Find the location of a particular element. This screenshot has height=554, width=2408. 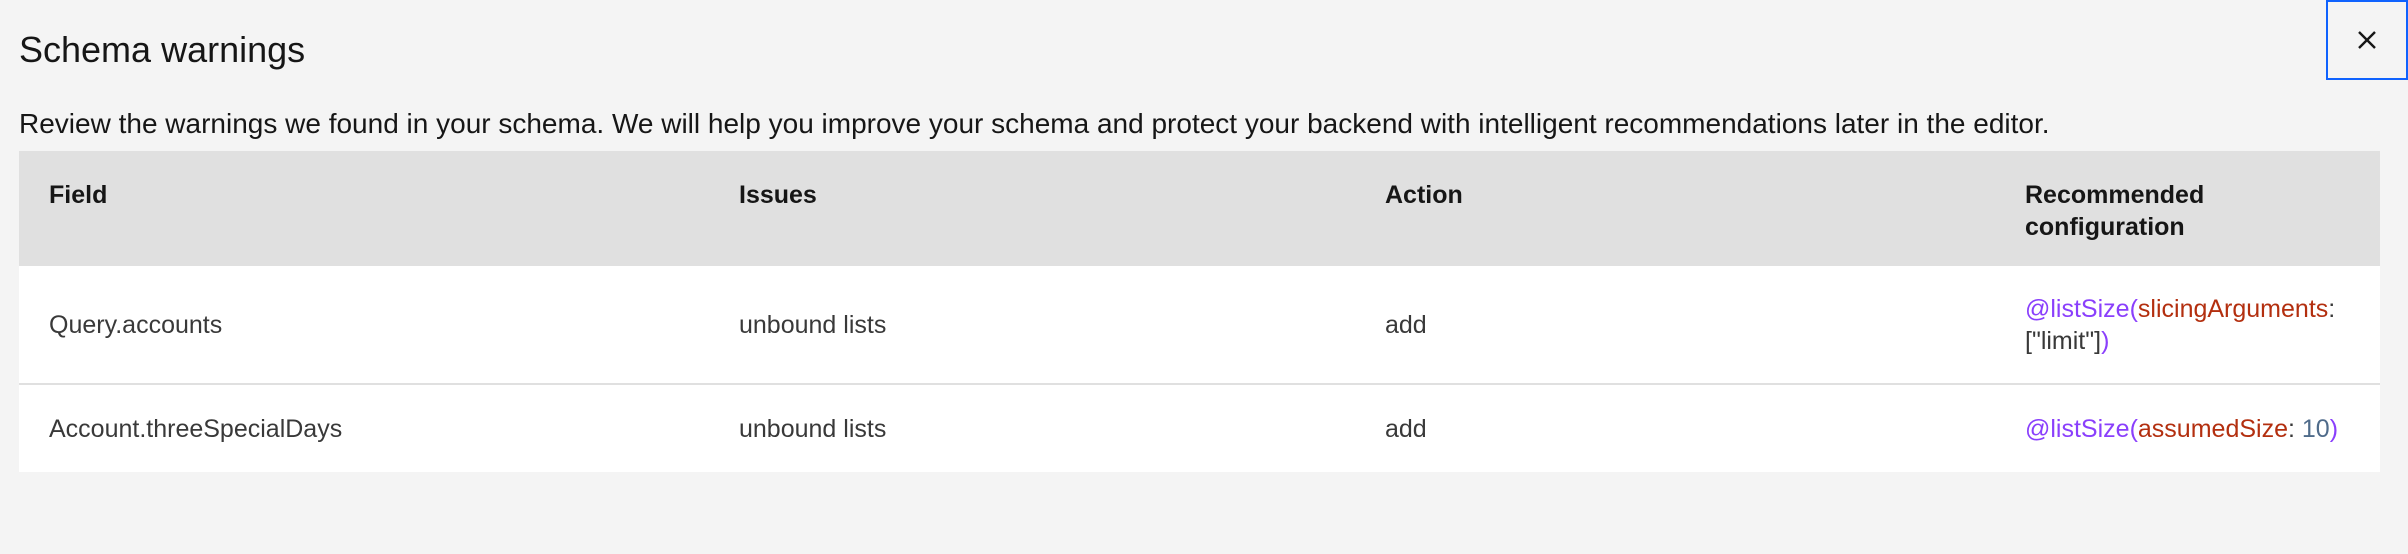

close-button is located at coordinates (2367, 40).